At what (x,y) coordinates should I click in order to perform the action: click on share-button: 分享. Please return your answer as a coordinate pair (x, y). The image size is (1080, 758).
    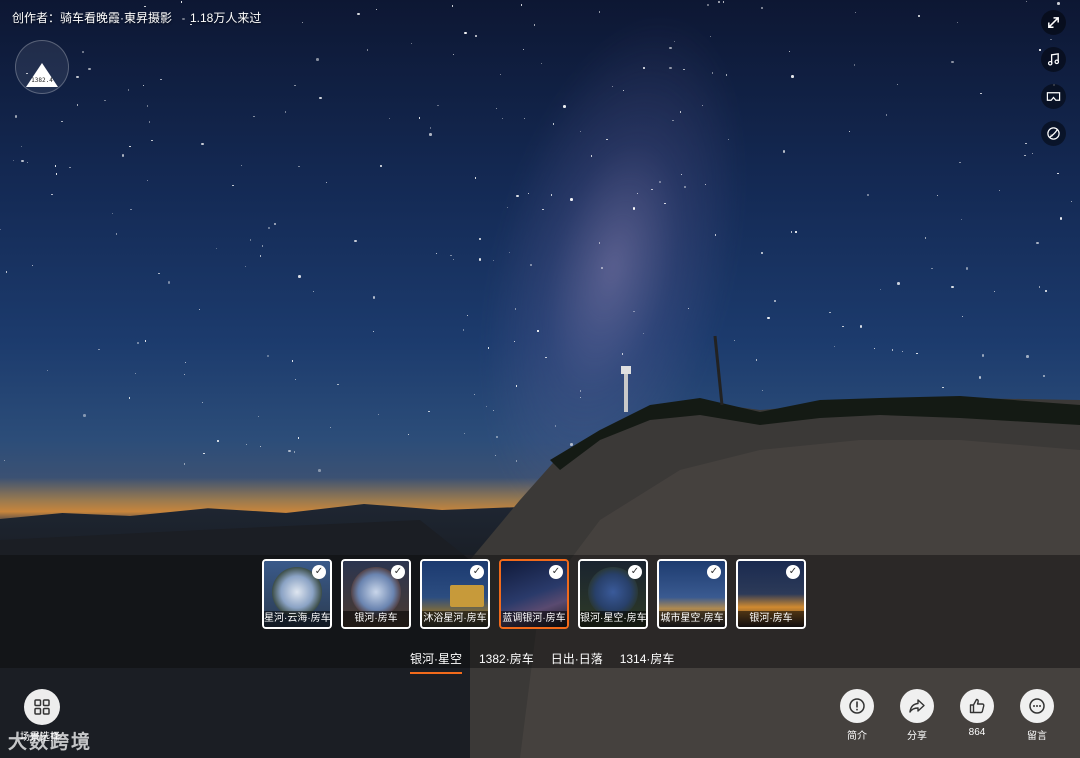
    Looking at the image, I should click on (917, 715).